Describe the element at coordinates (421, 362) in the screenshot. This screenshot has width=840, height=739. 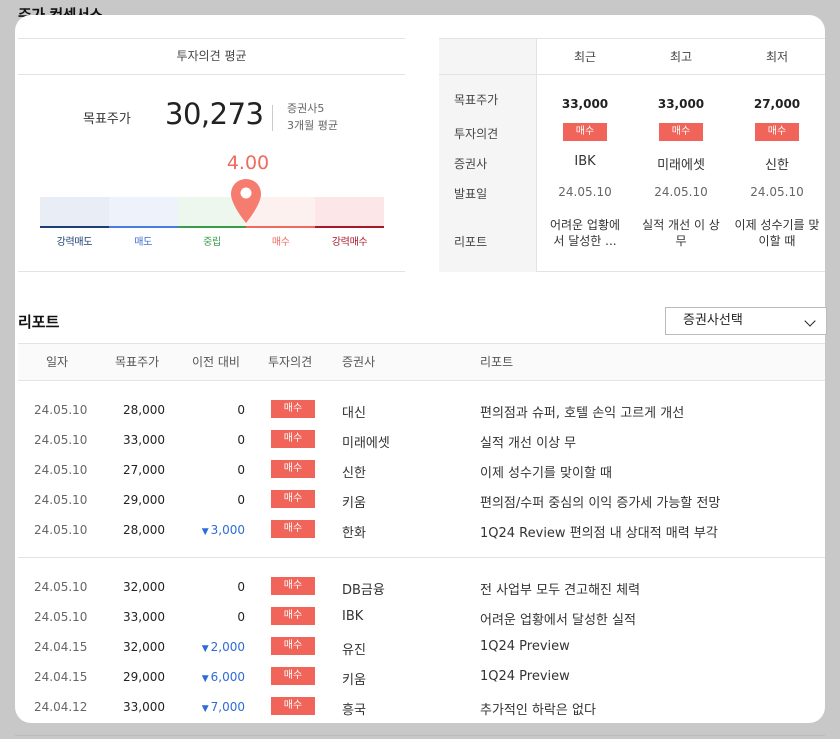
I see `reports-table-header: 일자 목표주가 이전 대비 투자의견 증권사 리포트` at that location.